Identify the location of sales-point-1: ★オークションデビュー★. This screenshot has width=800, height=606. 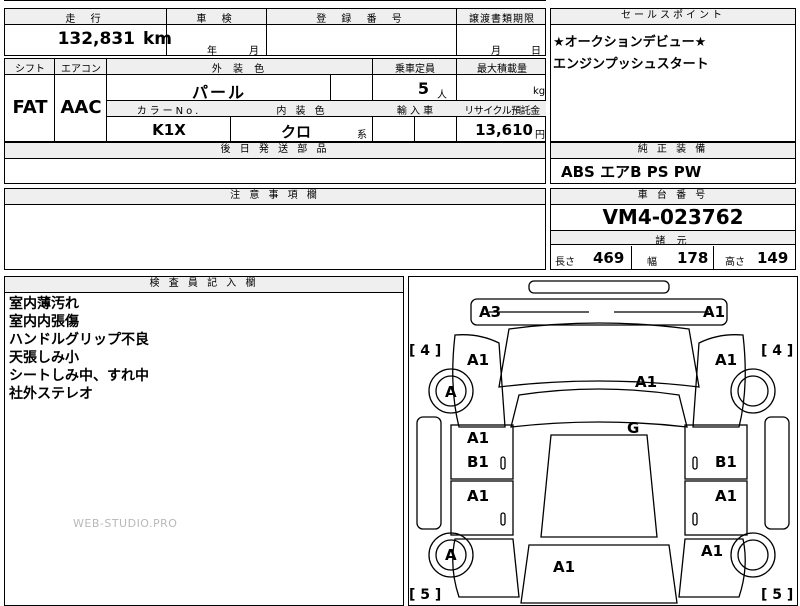
(630, 42).